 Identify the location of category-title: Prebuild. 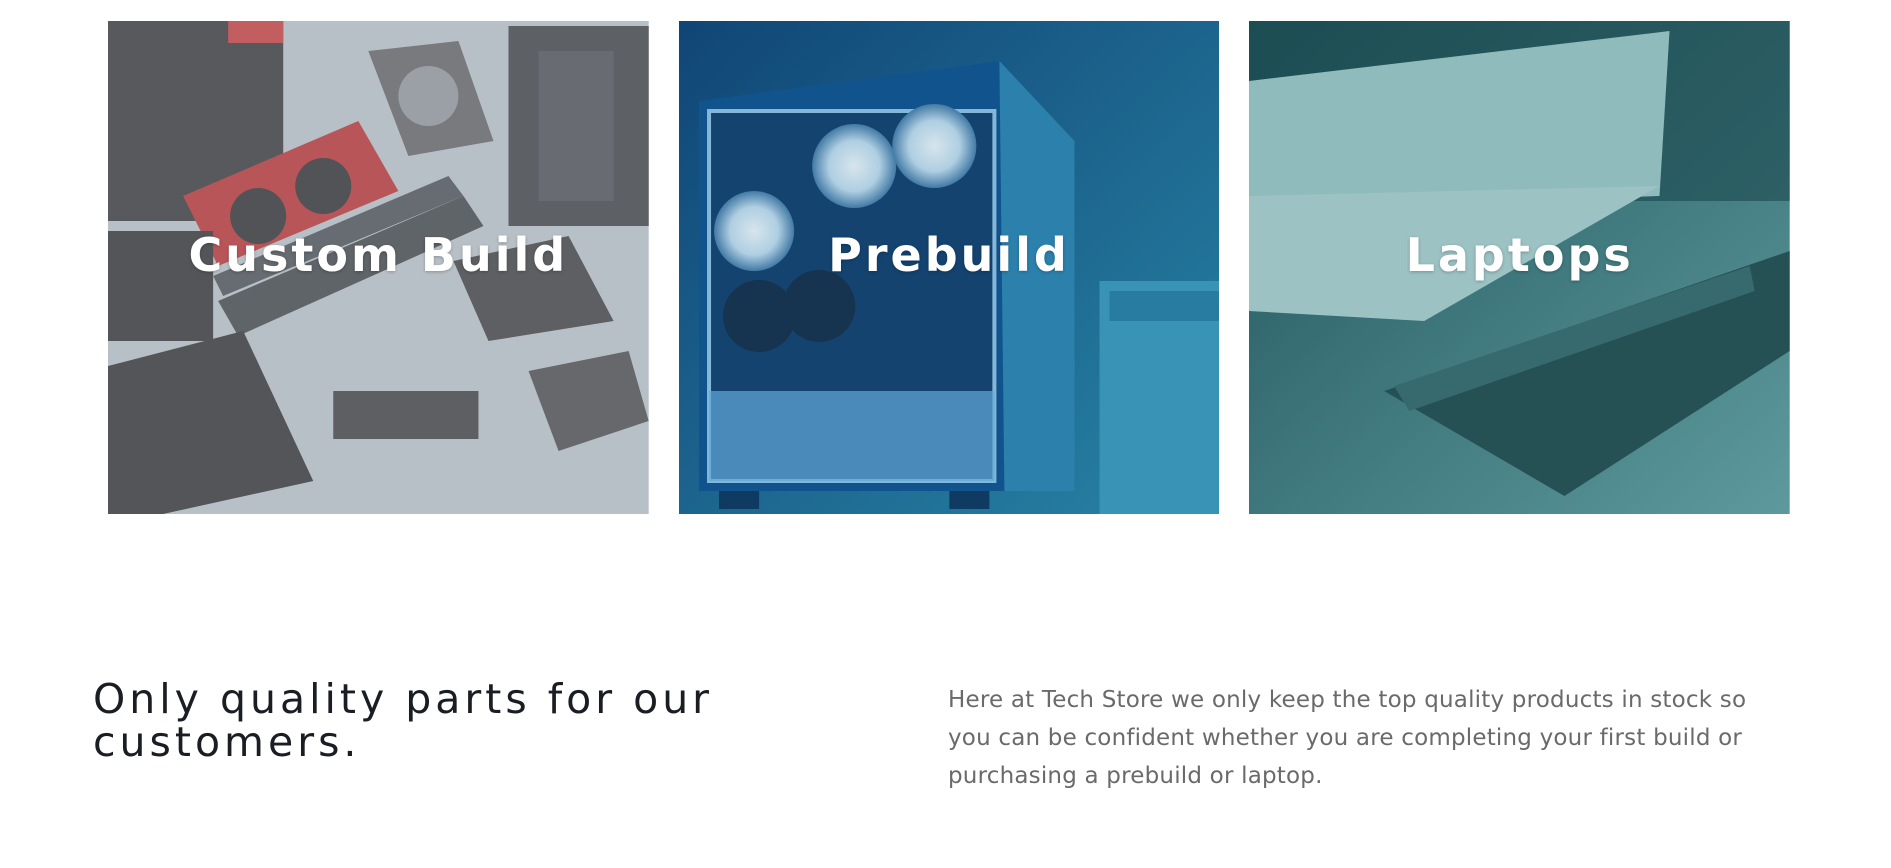
(949, 254).